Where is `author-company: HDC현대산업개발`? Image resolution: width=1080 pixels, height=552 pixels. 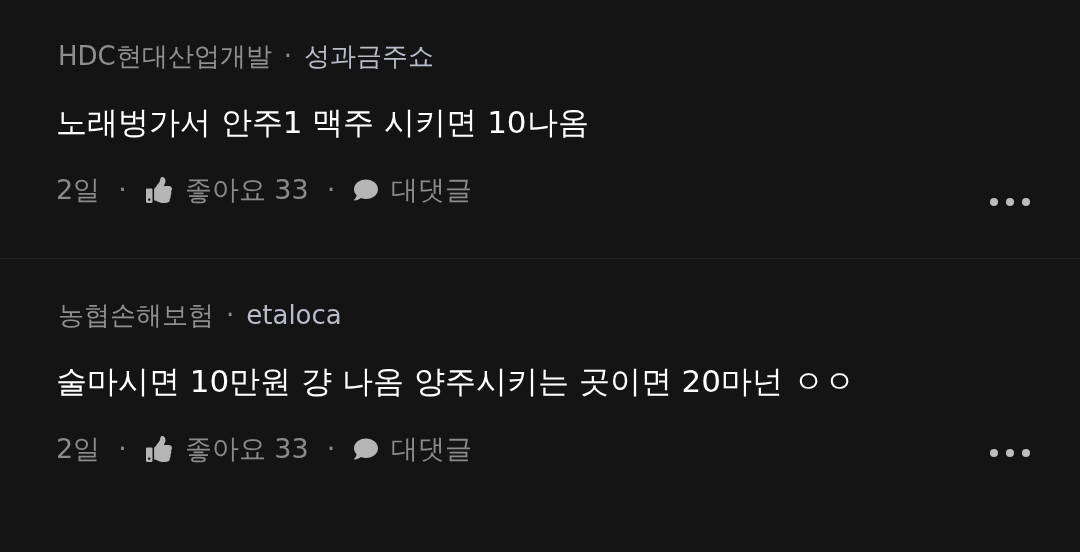
author-company: HDC현대산업개발 is located at coordinates (165, 56).